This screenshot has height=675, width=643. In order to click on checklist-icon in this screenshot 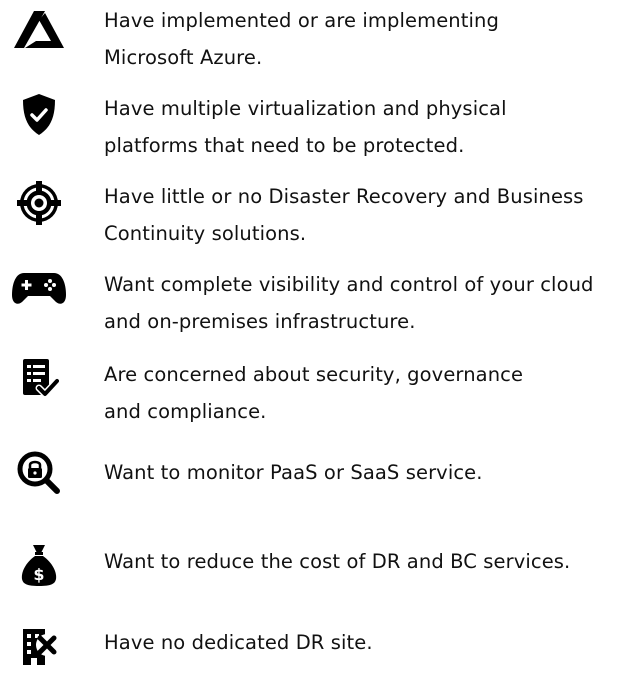, I will do `click(39, 379)`.